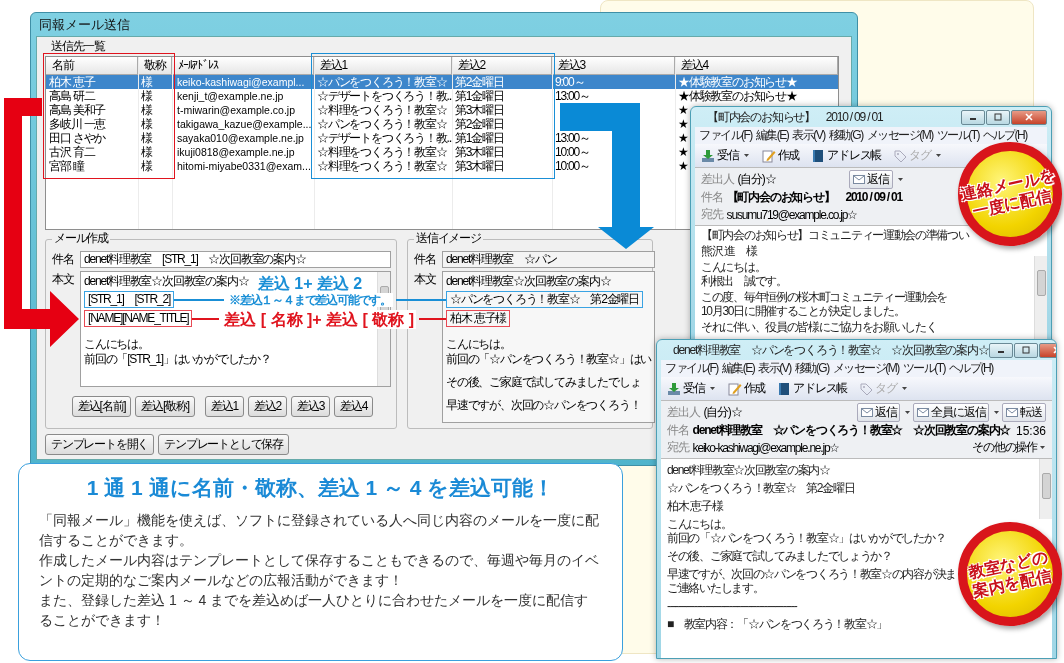  What do you see at coordinates (613, 82) in the screenshot?
I see `table-cell: 9:00～` at bounding box center [613, 82].